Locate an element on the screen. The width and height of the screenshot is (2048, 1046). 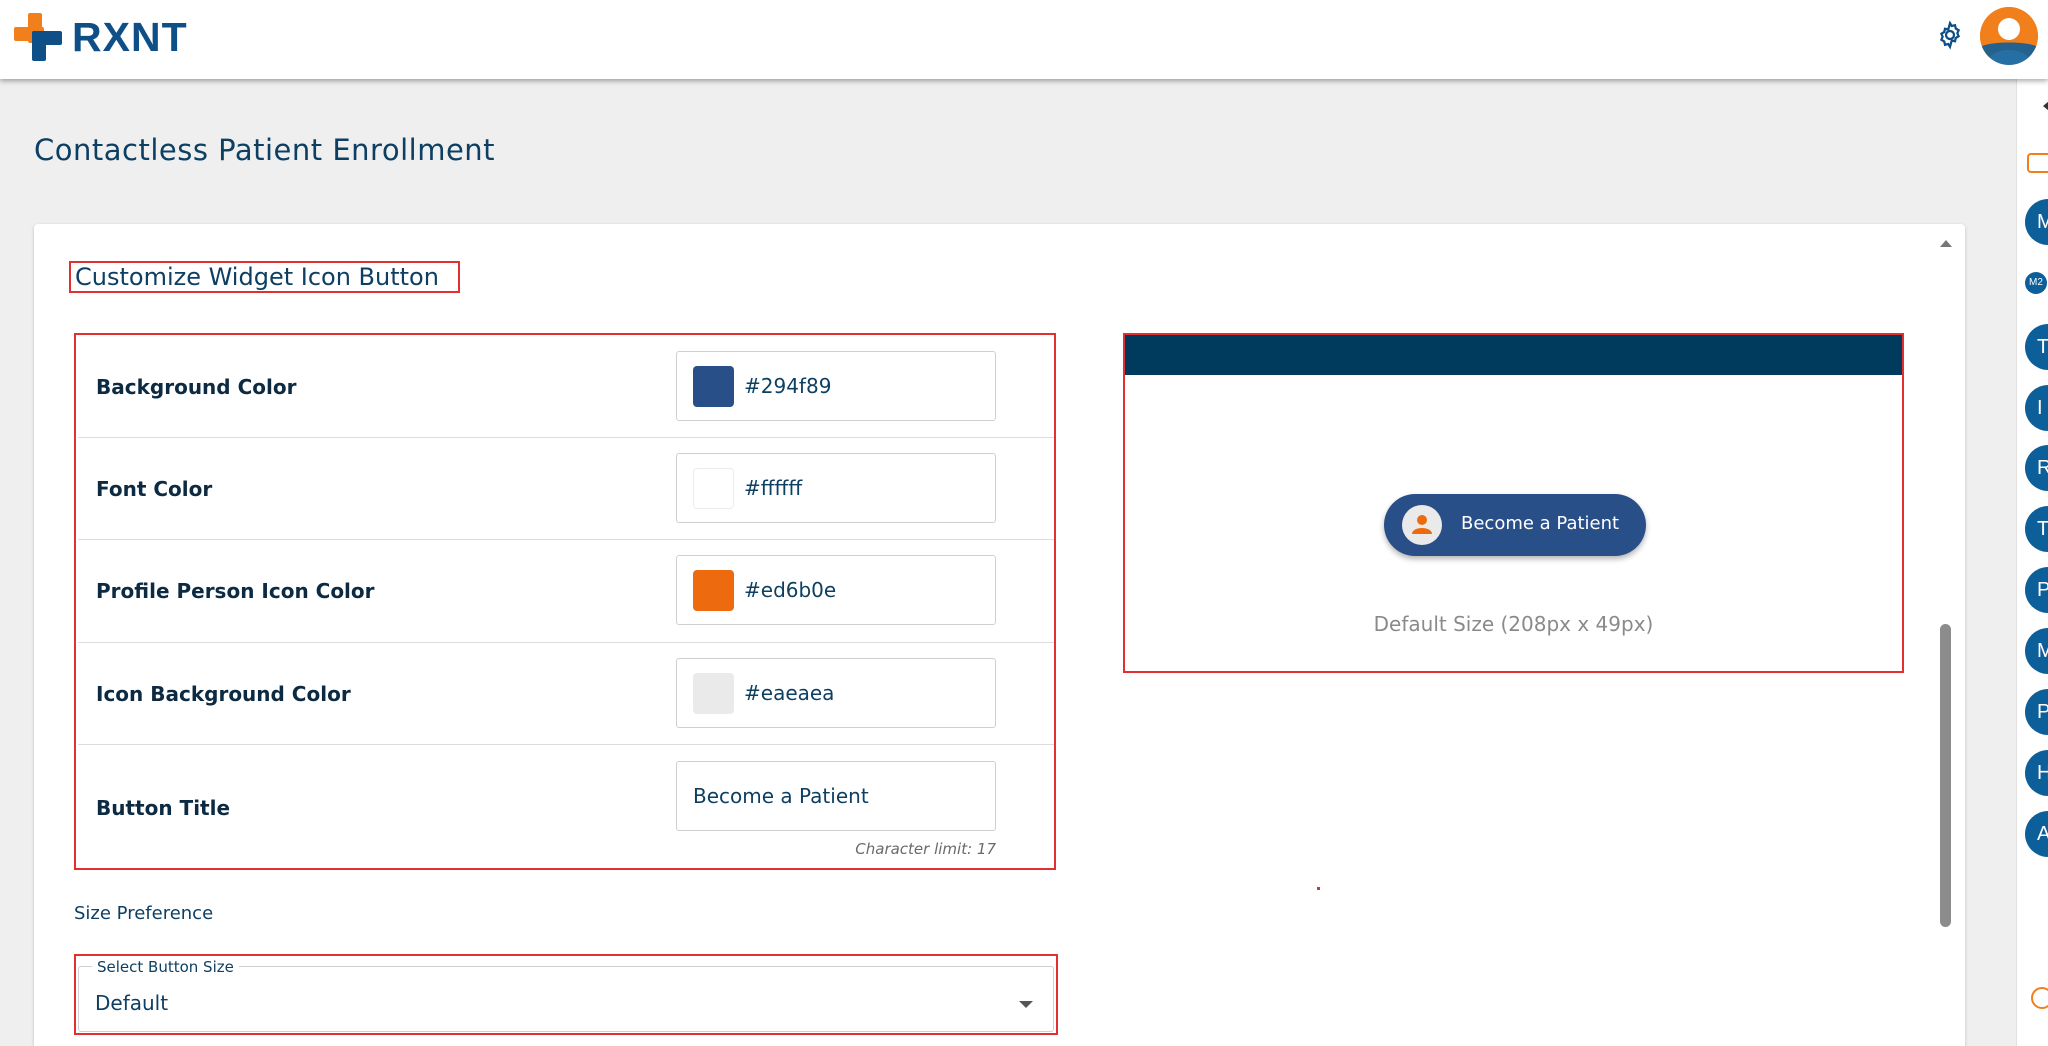
profile-icon-color-field: #ed6b0e is located at coordinates (836, 590).